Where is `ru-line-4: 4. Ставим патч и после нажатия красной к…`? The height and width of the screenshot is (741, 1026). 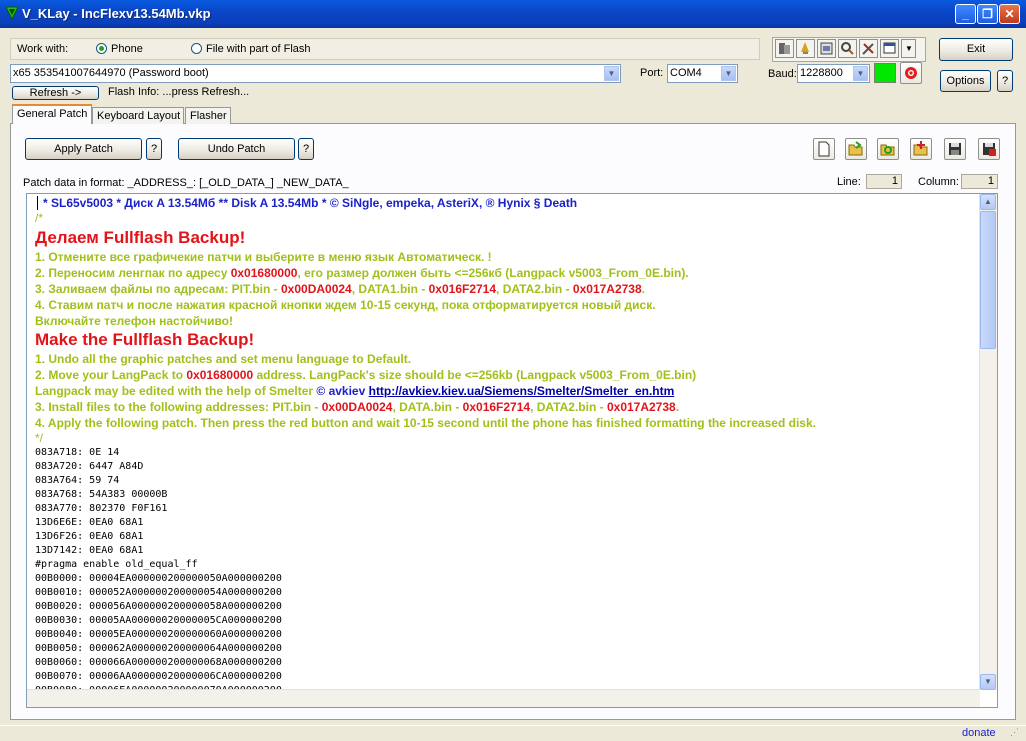
ru-line-4: 4. Ставим патч и после нажатия красной к… is located at coordinates (345, 305).